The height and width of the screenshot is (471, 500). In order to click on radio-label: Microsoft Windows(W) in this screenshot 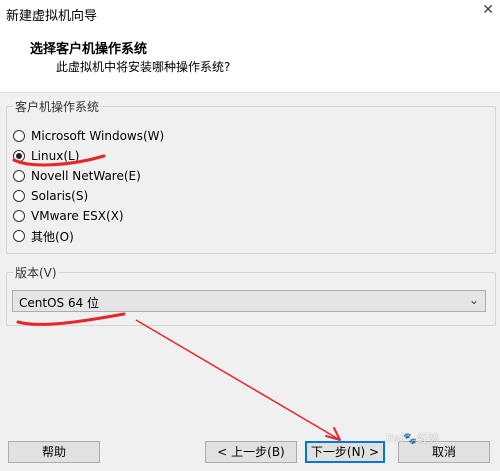, I will do `click(98, 136)`.